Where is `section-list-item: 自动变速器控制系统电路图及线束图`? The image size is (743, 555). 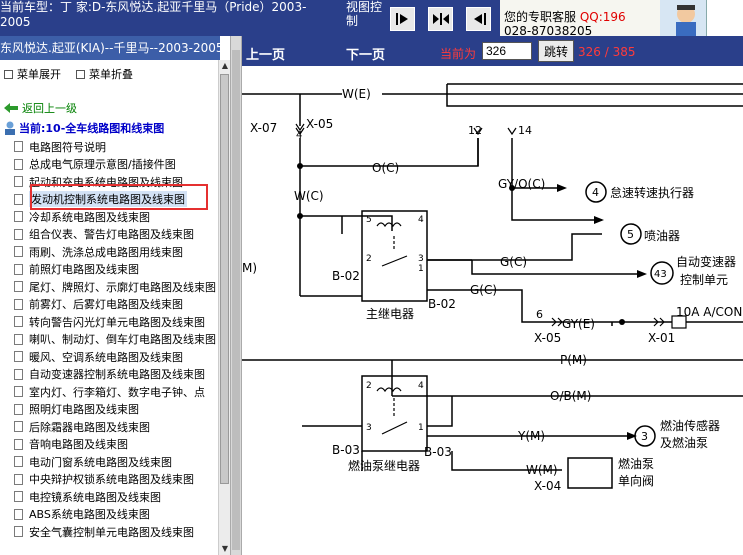
section-list-item: 自动变速器控制系统电路图及线束图 is located at coordinates (113, 375).